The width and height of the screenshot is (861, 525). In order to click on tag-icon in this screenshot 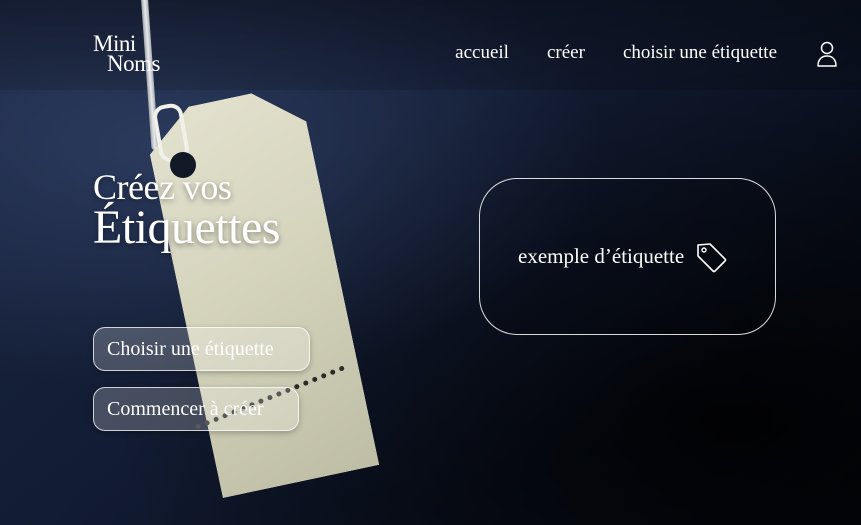, I will do `click(711, 257)`.